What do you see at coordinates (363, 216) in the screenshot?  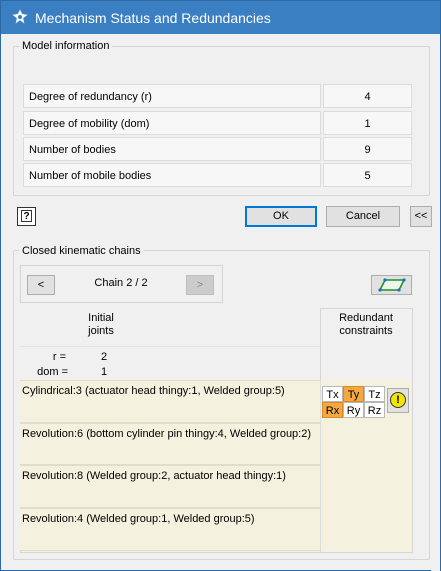 I see `cancel-button: Cancel` at bounding box center [363, 216].